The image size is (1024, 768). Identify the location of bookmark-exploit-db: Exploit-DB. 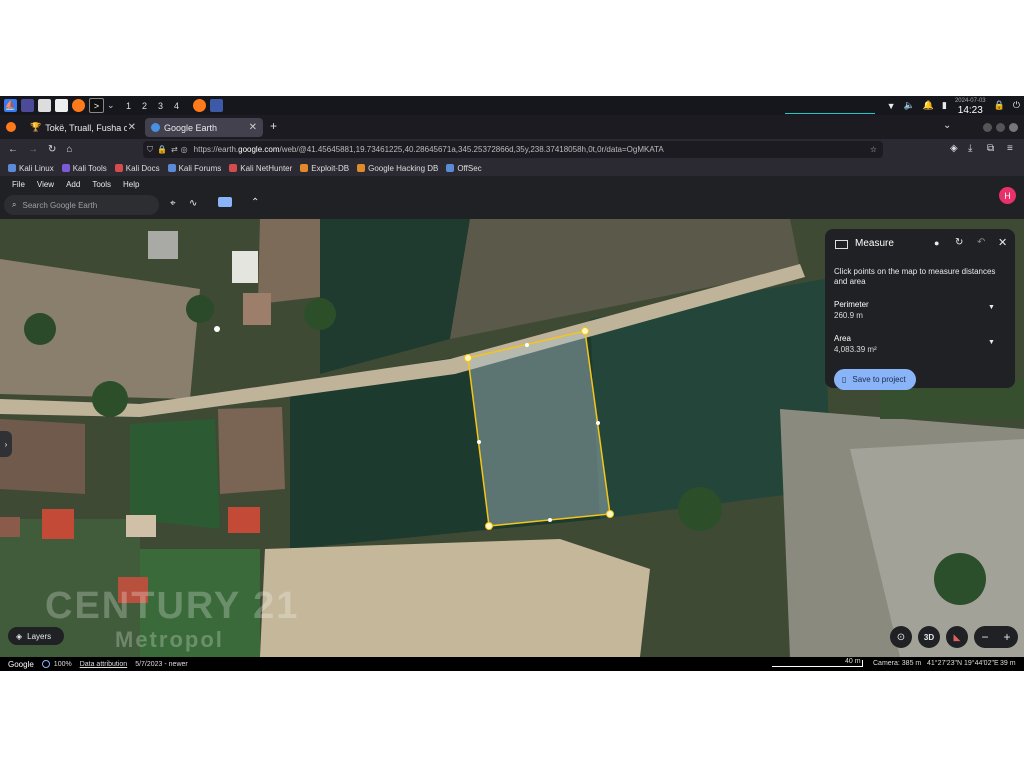
(324, 168).